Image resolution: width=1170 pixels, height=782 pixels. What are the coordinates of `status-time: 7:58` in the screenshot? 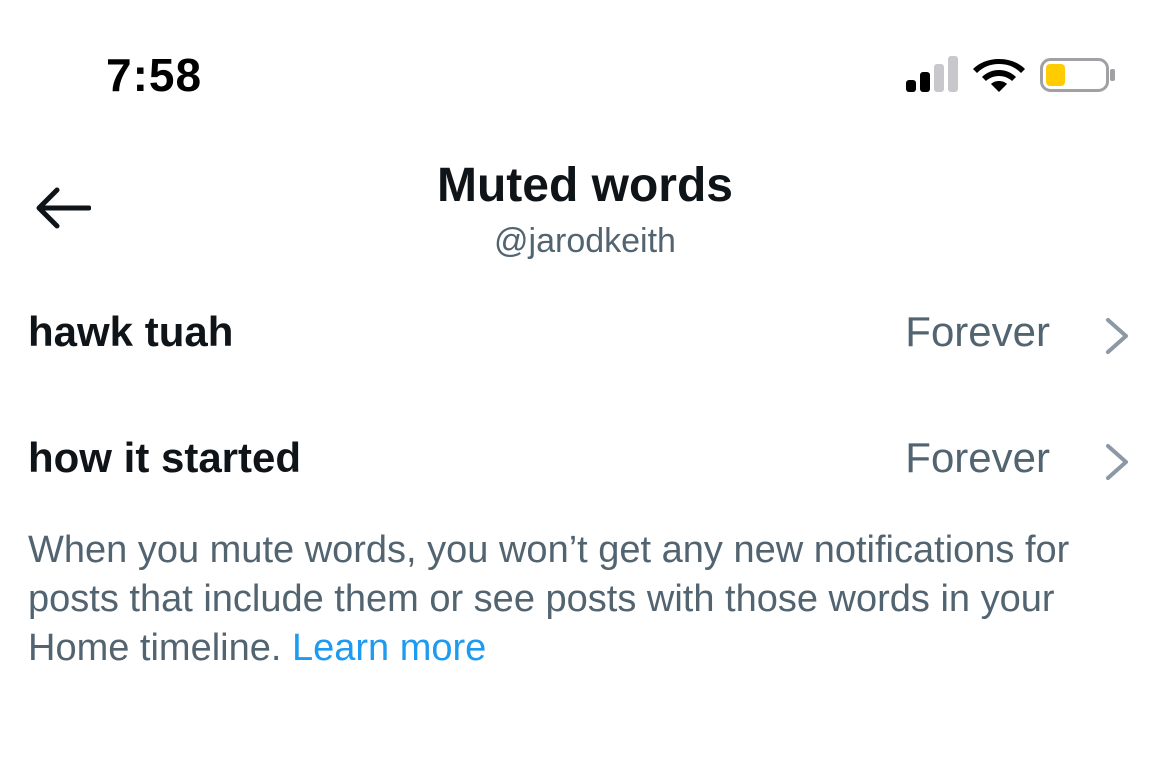 It's located at (154, 75).